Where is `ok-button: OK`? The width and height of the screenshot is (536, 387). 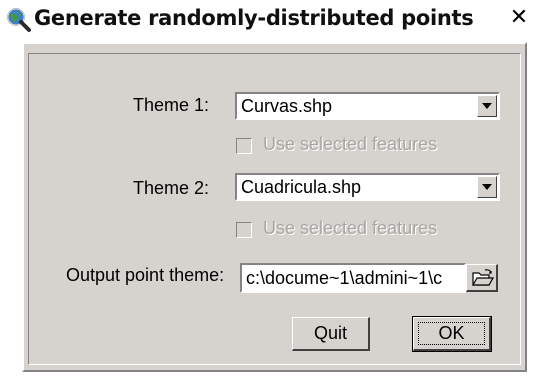
ok-button: OK is located at coordinates (452, 334).